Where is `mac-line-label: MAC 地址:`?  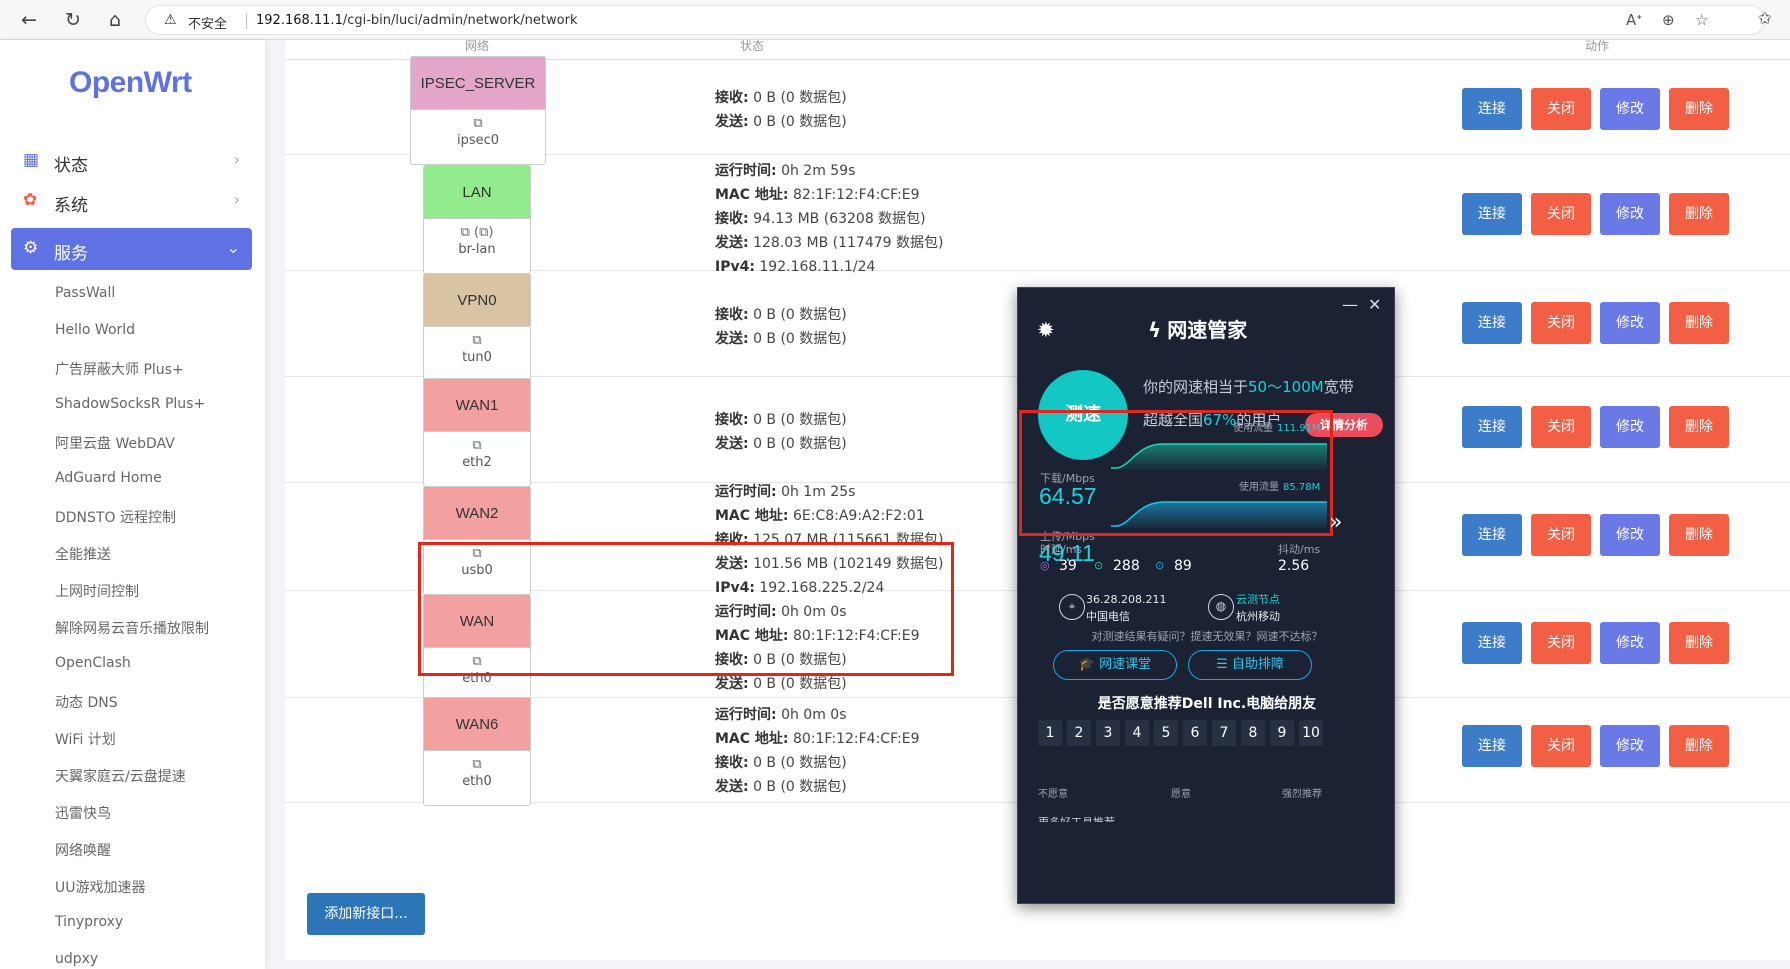
mac-line-label: MAC 地址: is located at coordinates (752, 739).